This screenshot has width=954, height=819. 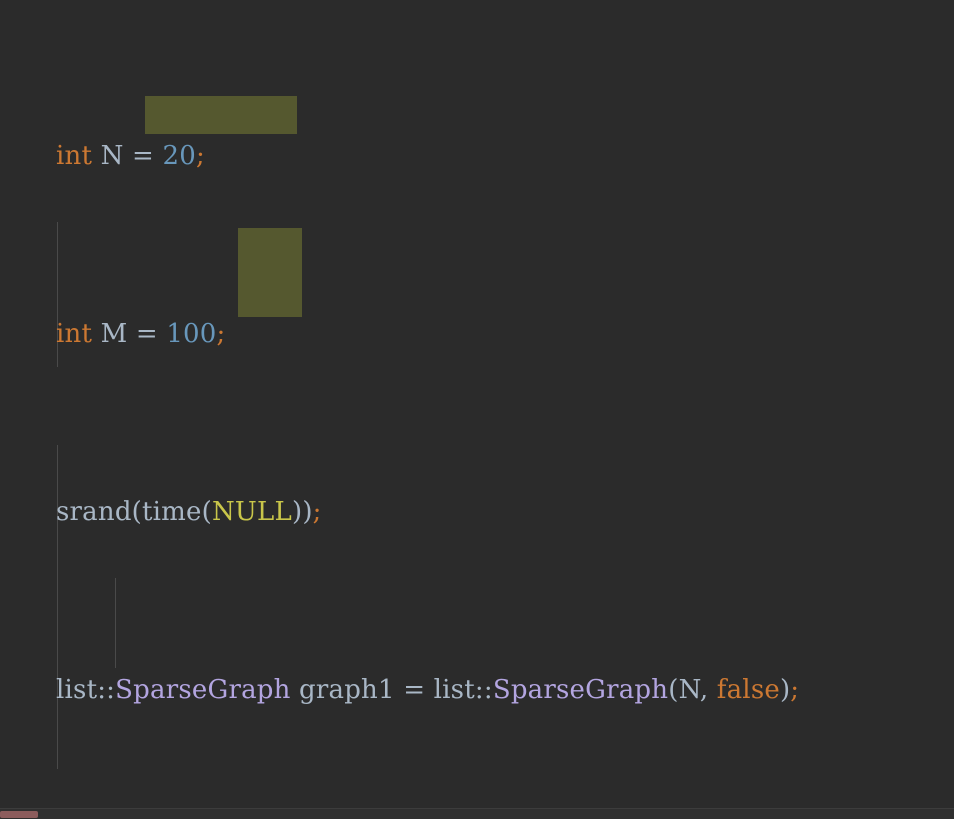 What do you see at coordinates (127, 155) in the screenshot?
I see `token-text: N =` at bounding box center [127, 155].